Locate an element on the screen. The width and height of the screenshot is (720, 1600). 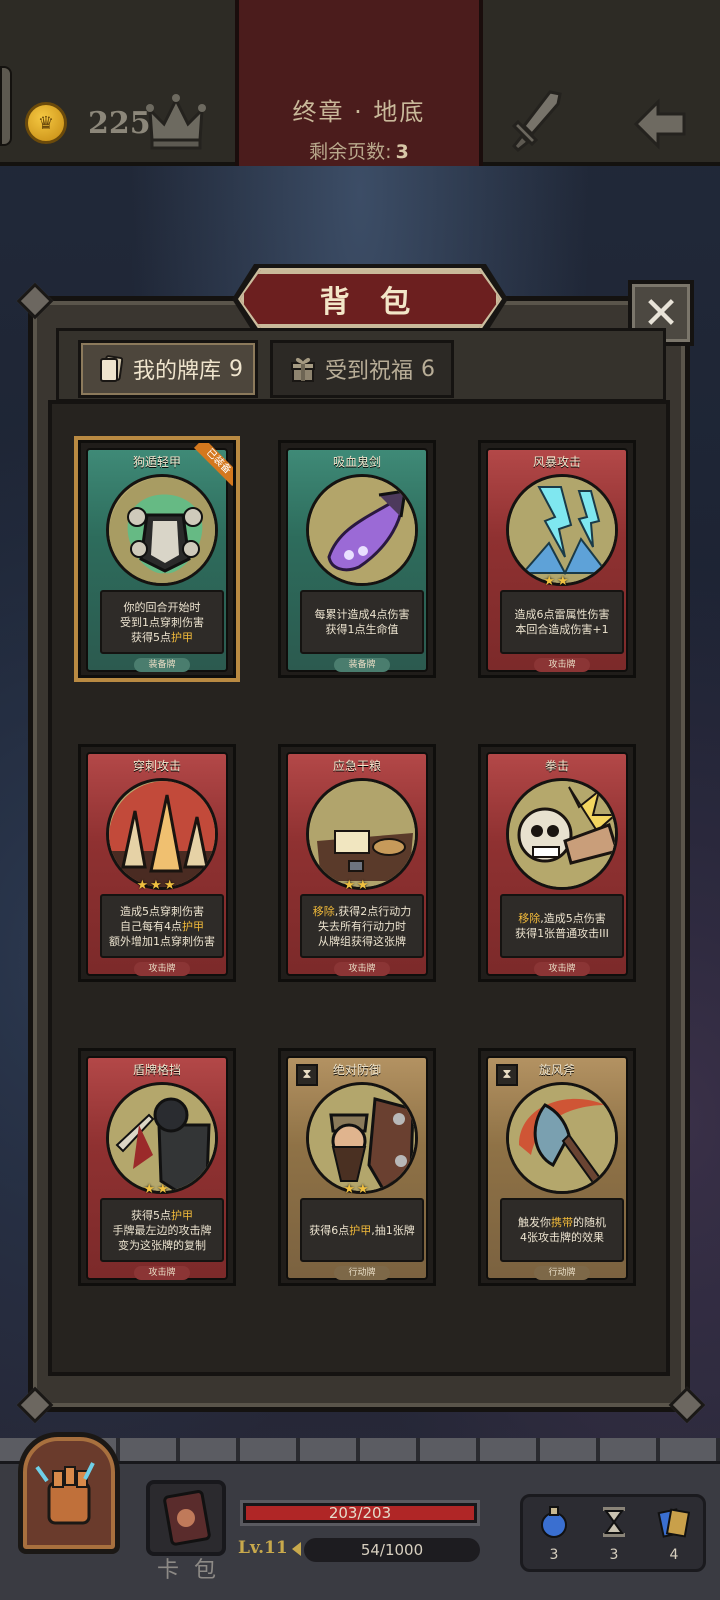
card-desc-line: 获得5点护甲 is located at coordinates (162, 1215).